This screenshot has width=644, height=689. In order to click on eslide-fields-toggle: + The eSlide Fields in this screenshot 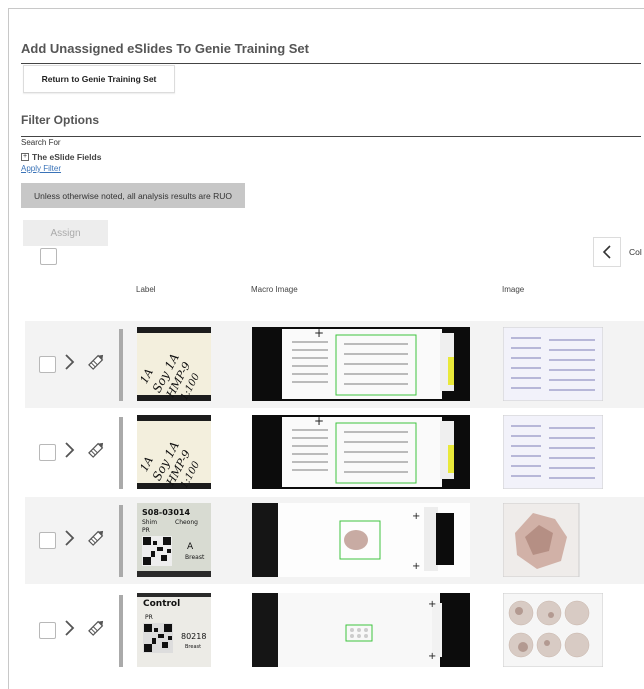, I will do `click(61, 157)`.